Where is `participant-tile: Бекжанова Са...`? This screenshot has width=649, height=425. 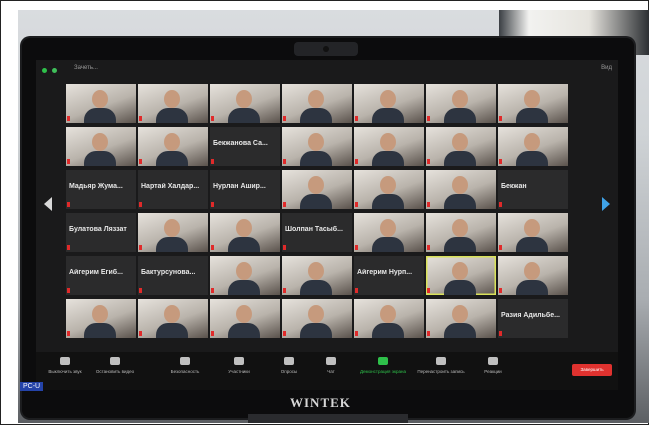 participant-tile: Бекжанова Са... is located at coordinates (245, 146).